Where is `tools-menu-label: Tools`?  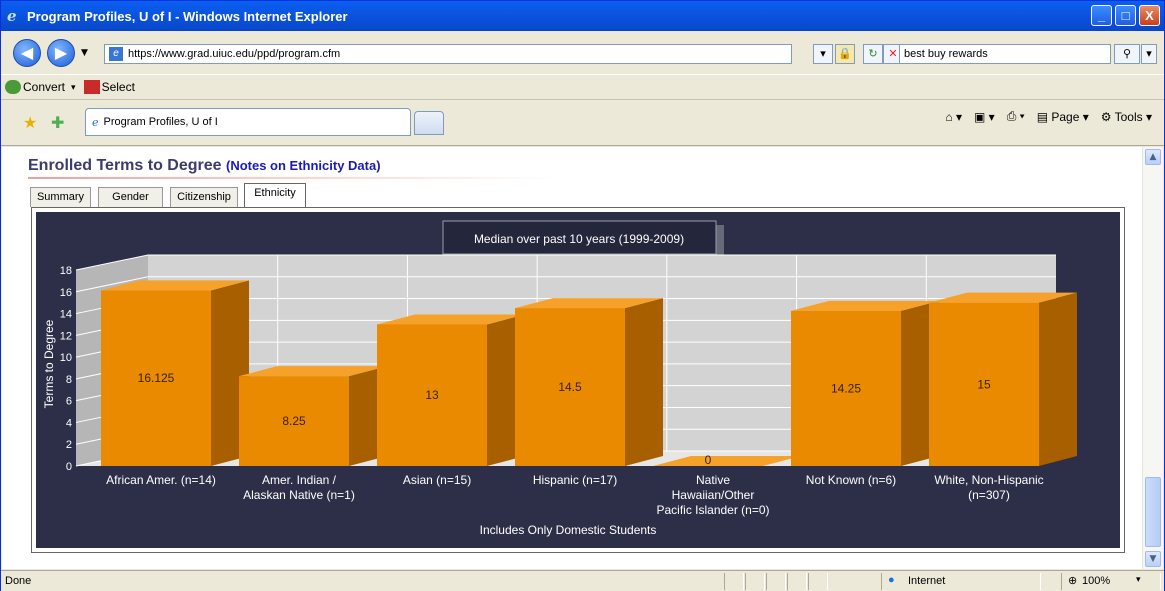 tools-menu-label: Tools is located at coordinates (1128, 116).